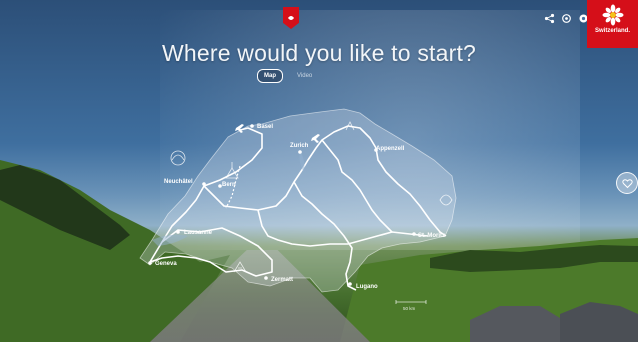 The height and width of the screenshot is (342, 638). I want to click on heart-icon, so click(627, 183).